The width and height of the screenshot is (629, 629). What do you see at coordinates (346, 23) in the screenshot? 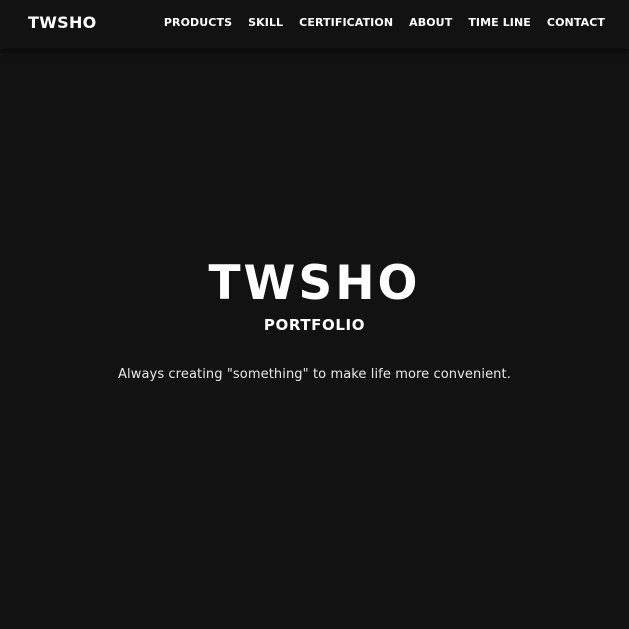
I see `nav-certification: CERTIFICATION` at bounding box center [346, 23].